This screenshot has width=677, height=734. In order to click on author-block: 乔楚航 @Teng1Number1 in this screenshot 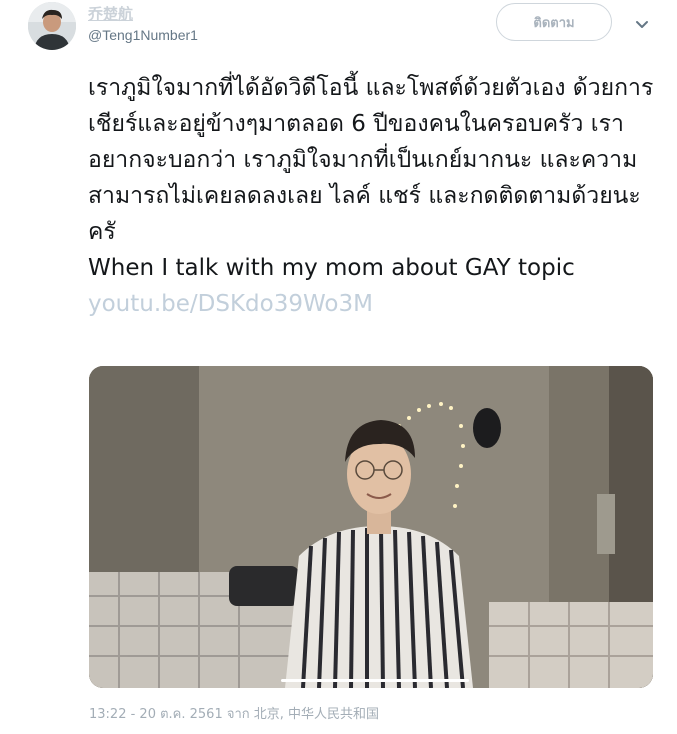, I will do `click(143, 24)`.